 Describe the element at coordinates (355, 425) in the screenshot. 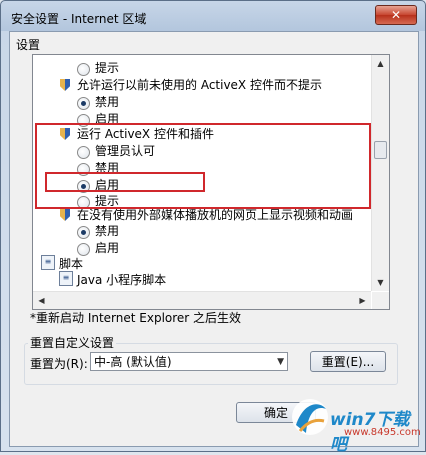

I see `watermark-logo: win7下载吧 www.8495.com` at that location.